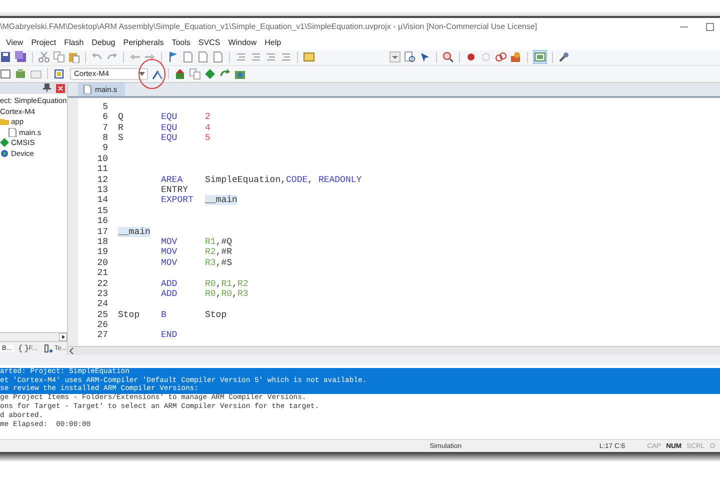 The height and width of the screenshot is (500, 720). What do you see at coordinates (219, 241) in the screenshot?
I see `code-text: R1,#Q` at bounding box center [219, 241].